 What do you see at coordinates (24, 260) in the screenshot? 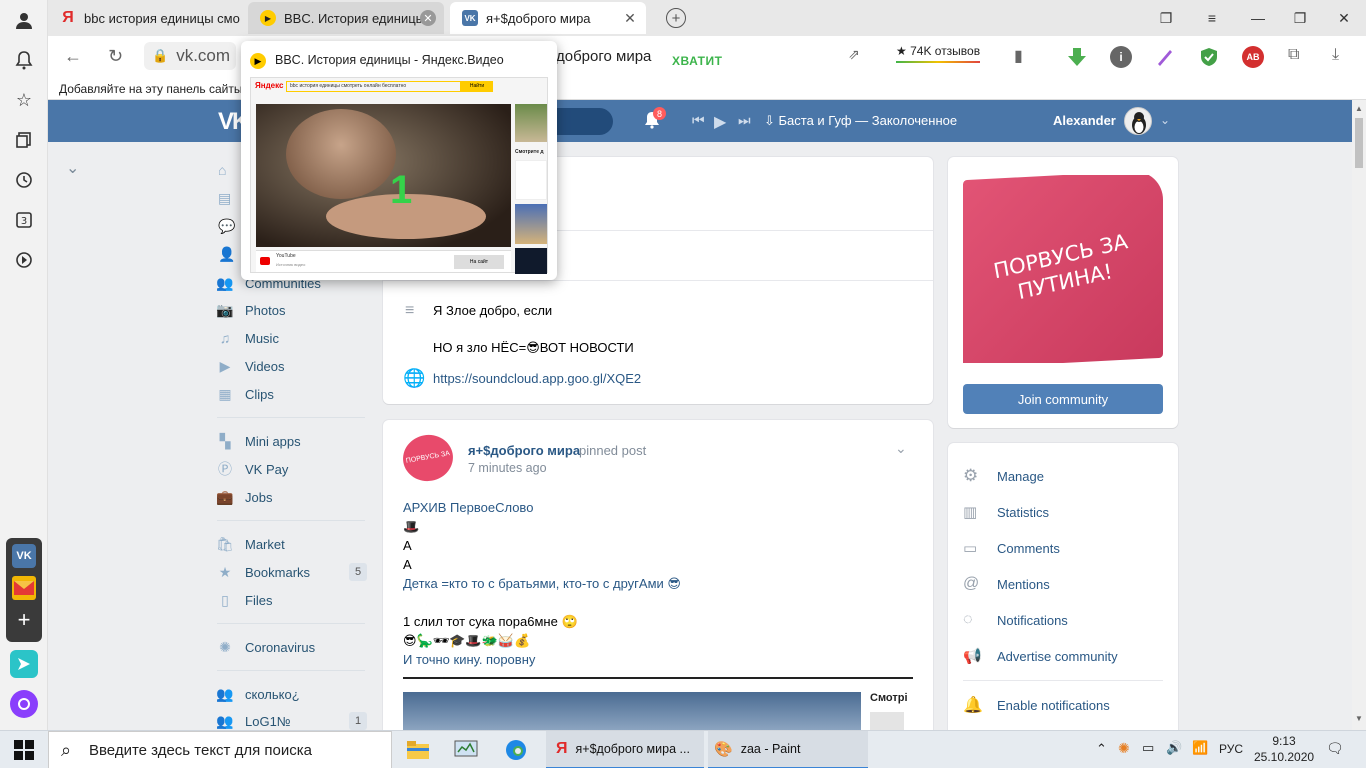
I see `play-circle-icon` at bounding box center [24, 260].